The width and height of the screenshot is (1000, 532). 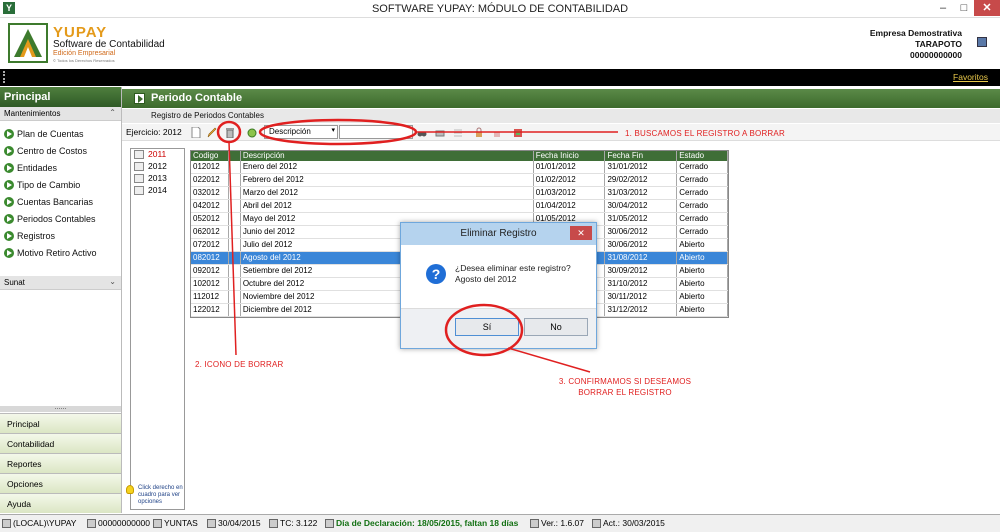 I want to click on column-header: Descripción, so click(x=387, y=156).